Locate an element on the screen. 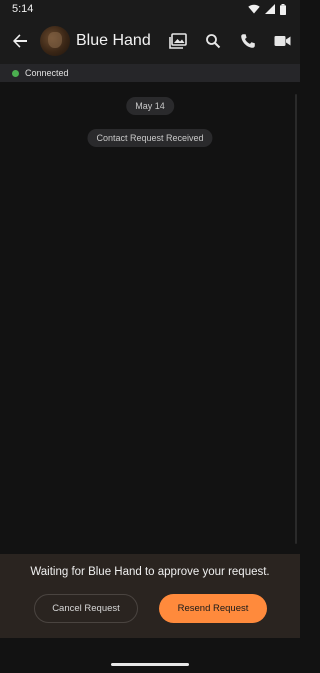  connection-dot-icon is located at coordinates (15, 73).